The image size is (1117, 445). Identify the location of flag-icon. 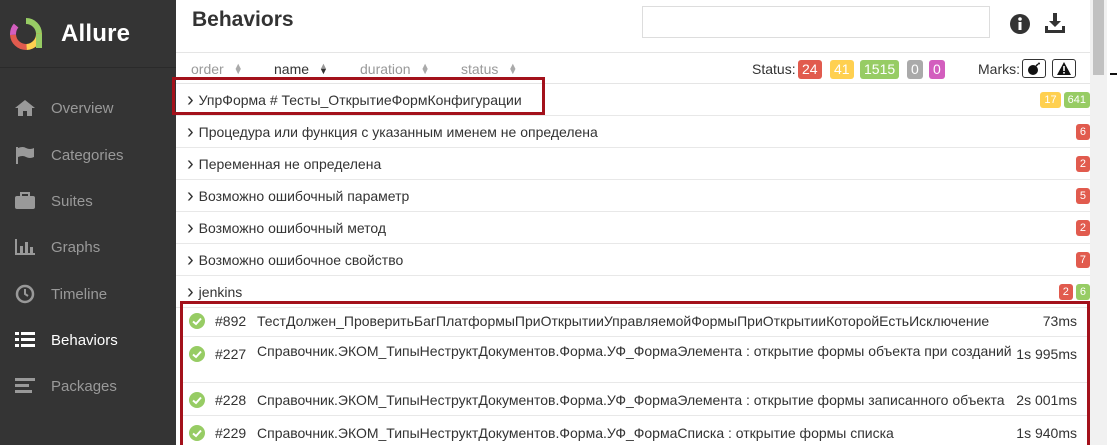
(25, 155).